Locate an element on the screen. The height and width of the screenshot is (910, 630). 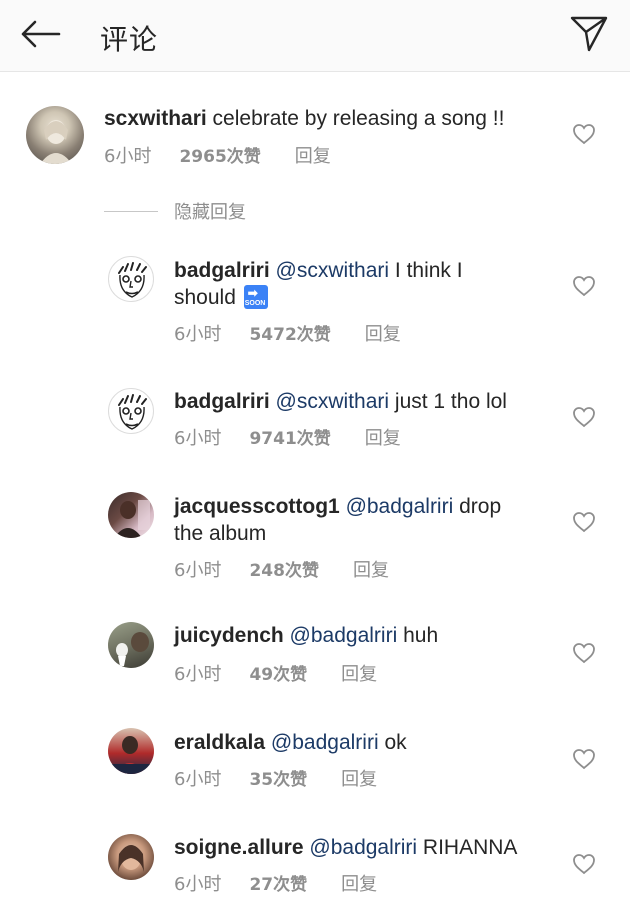
paper-plane-icon is located at coordinates (589, 34).